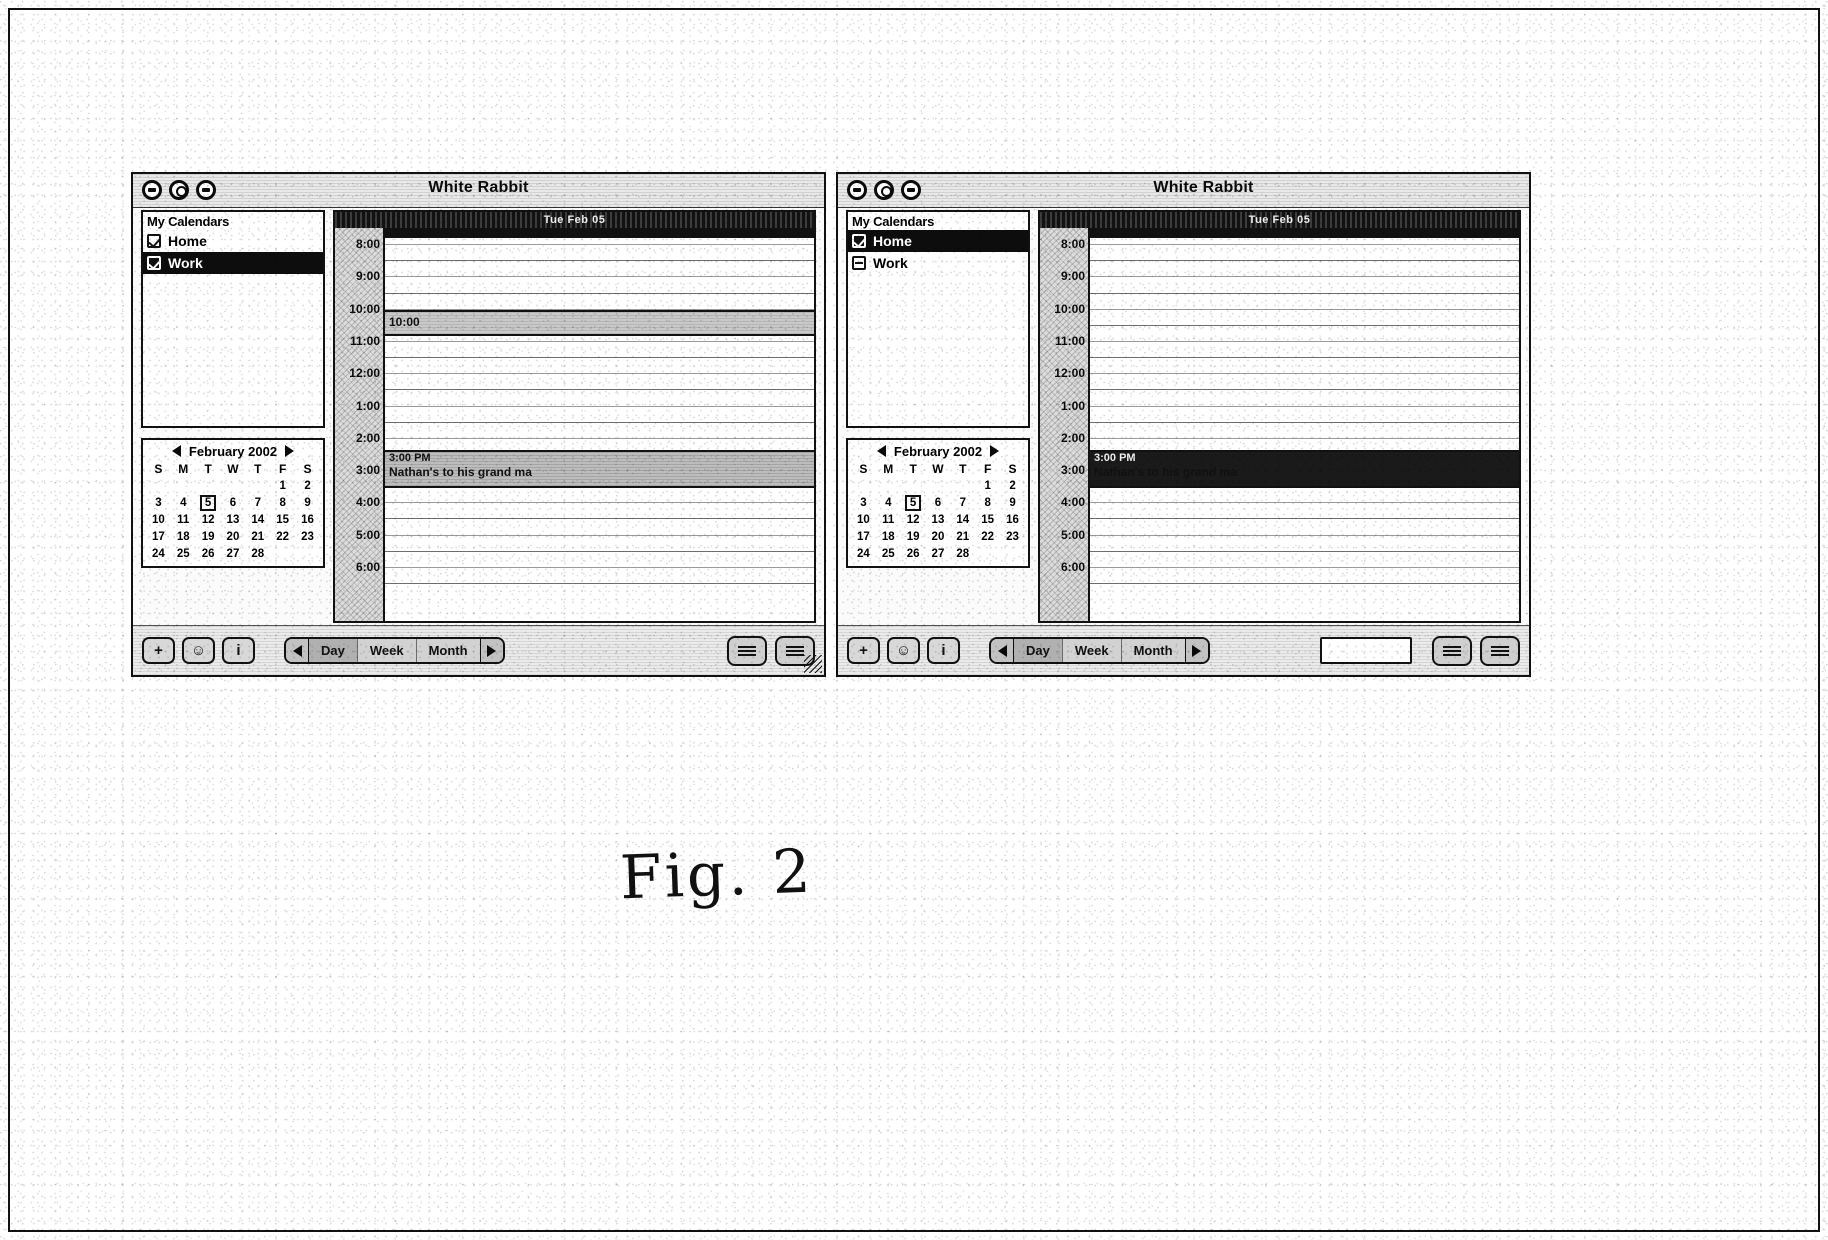 This screenshot has height=1240, width=1828. What do you see at coordinates (1500, 650) in the screenshot?
I see `send-icon` at bounding box center [1500, 650].